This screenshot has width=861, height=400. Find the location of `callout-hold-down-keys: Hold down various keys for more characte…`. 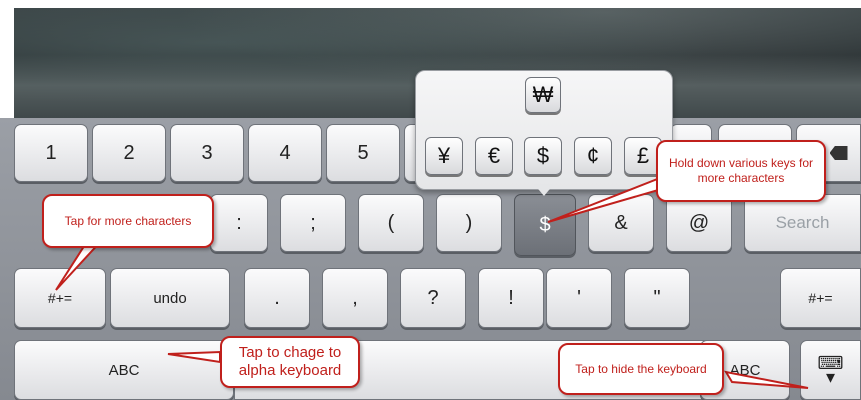

callout-hold-down-keys: Hold down various keys for more characte… is located at coordinates (741, 171).